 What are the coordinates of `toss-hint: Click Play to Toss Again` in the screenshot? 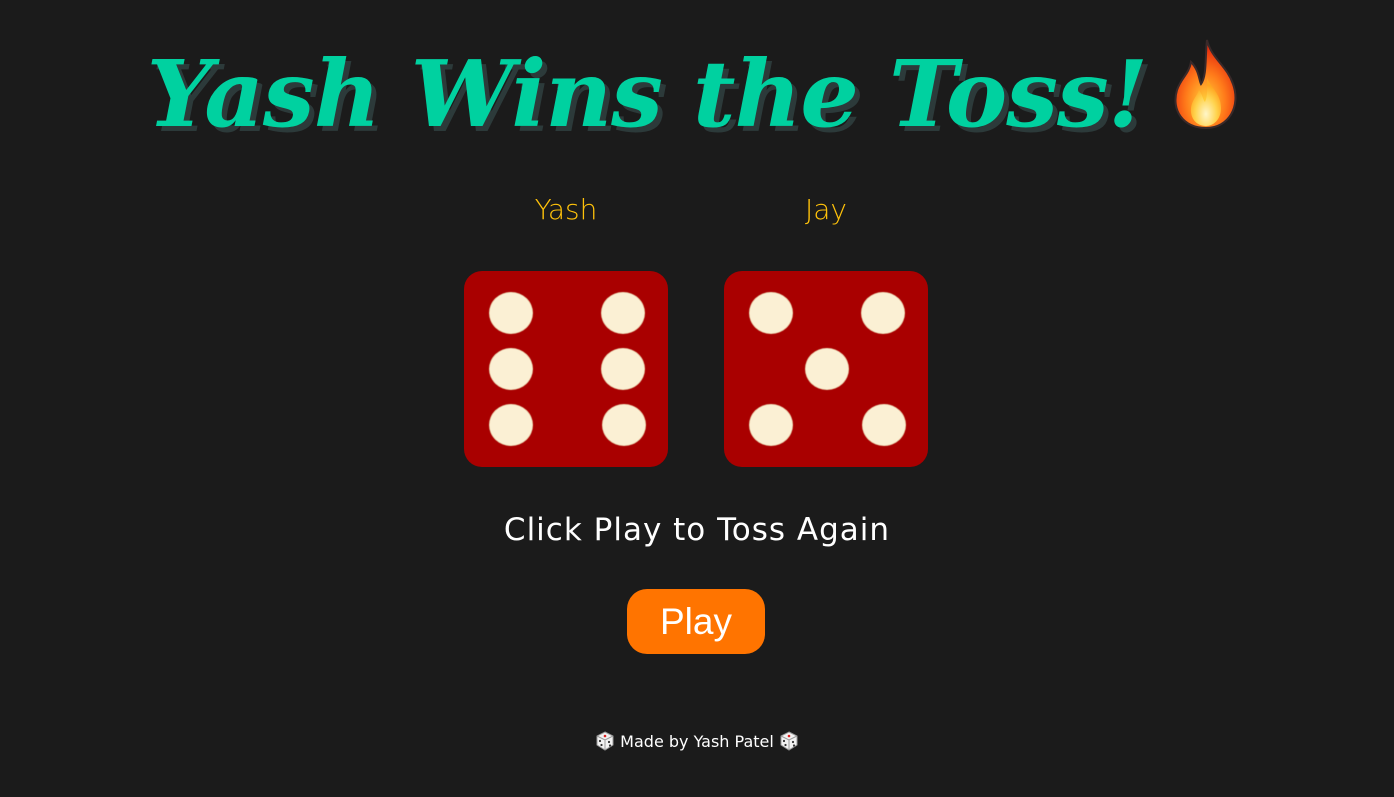 It's located at (697, 530).